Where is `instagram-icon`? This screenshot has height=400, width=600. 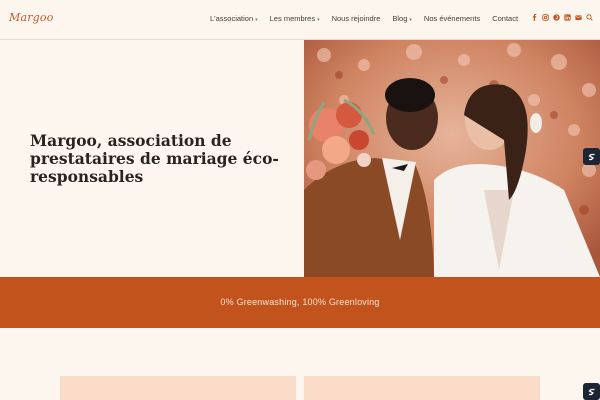 instagram-icon is located at coordinates (545, 17).